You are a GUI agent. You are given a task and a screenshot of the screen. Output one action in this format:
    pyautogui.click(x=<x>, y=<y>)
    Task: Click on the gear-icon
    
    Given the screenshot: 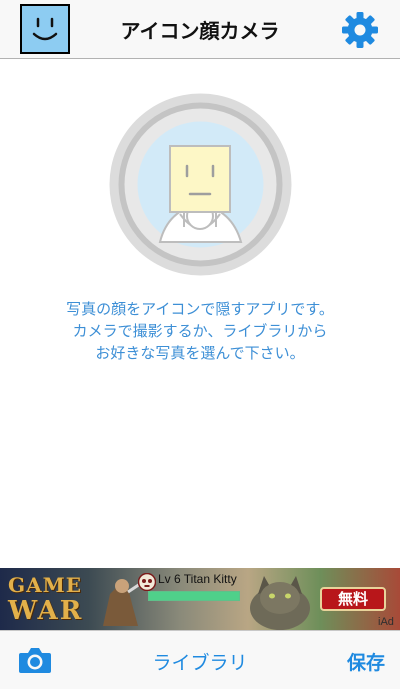 What is the action you would take?
    pyautogui.click(x=360, y=30)
    